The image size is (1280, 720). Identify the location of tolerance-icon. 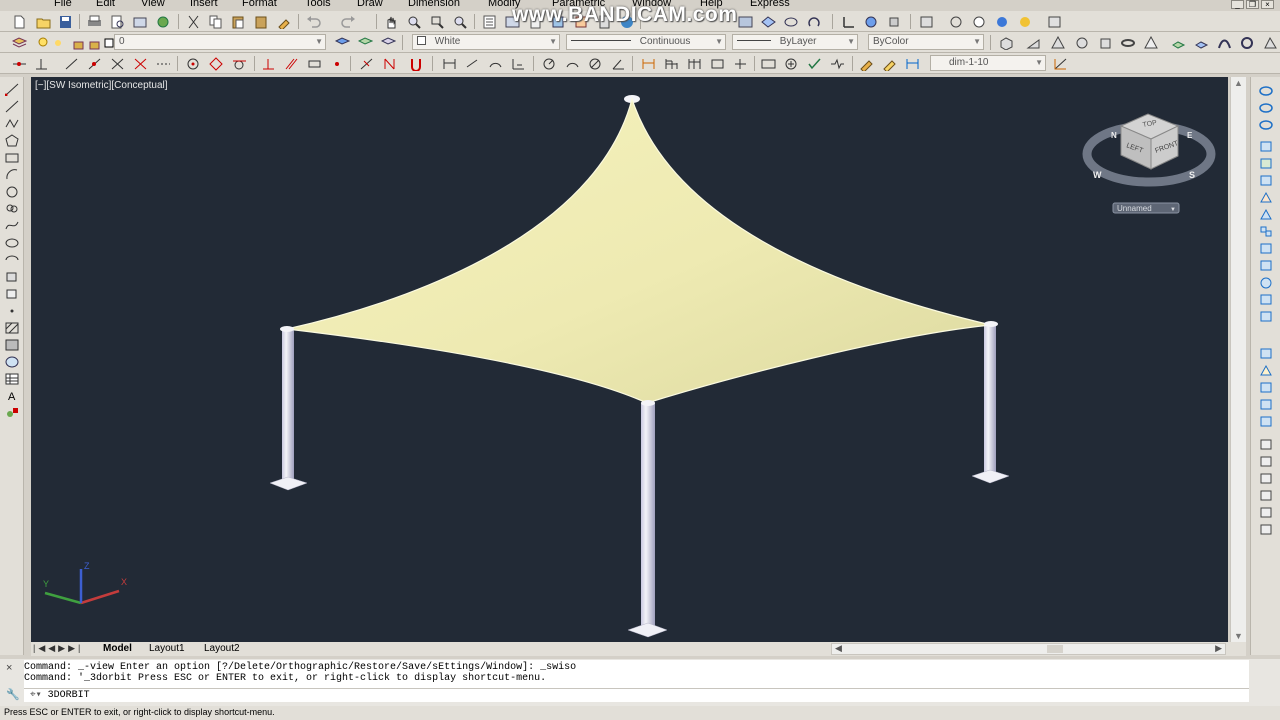
(768, 63).